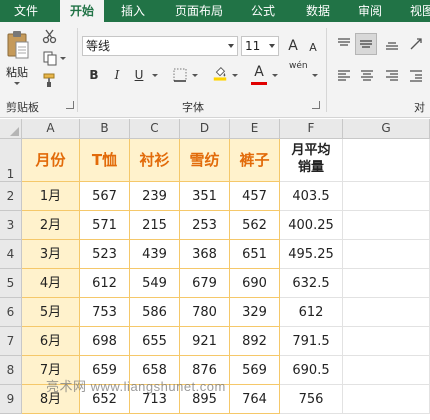 The image size is (430, 420). I want to click on header-cell: 裤子, so click(255, 160).